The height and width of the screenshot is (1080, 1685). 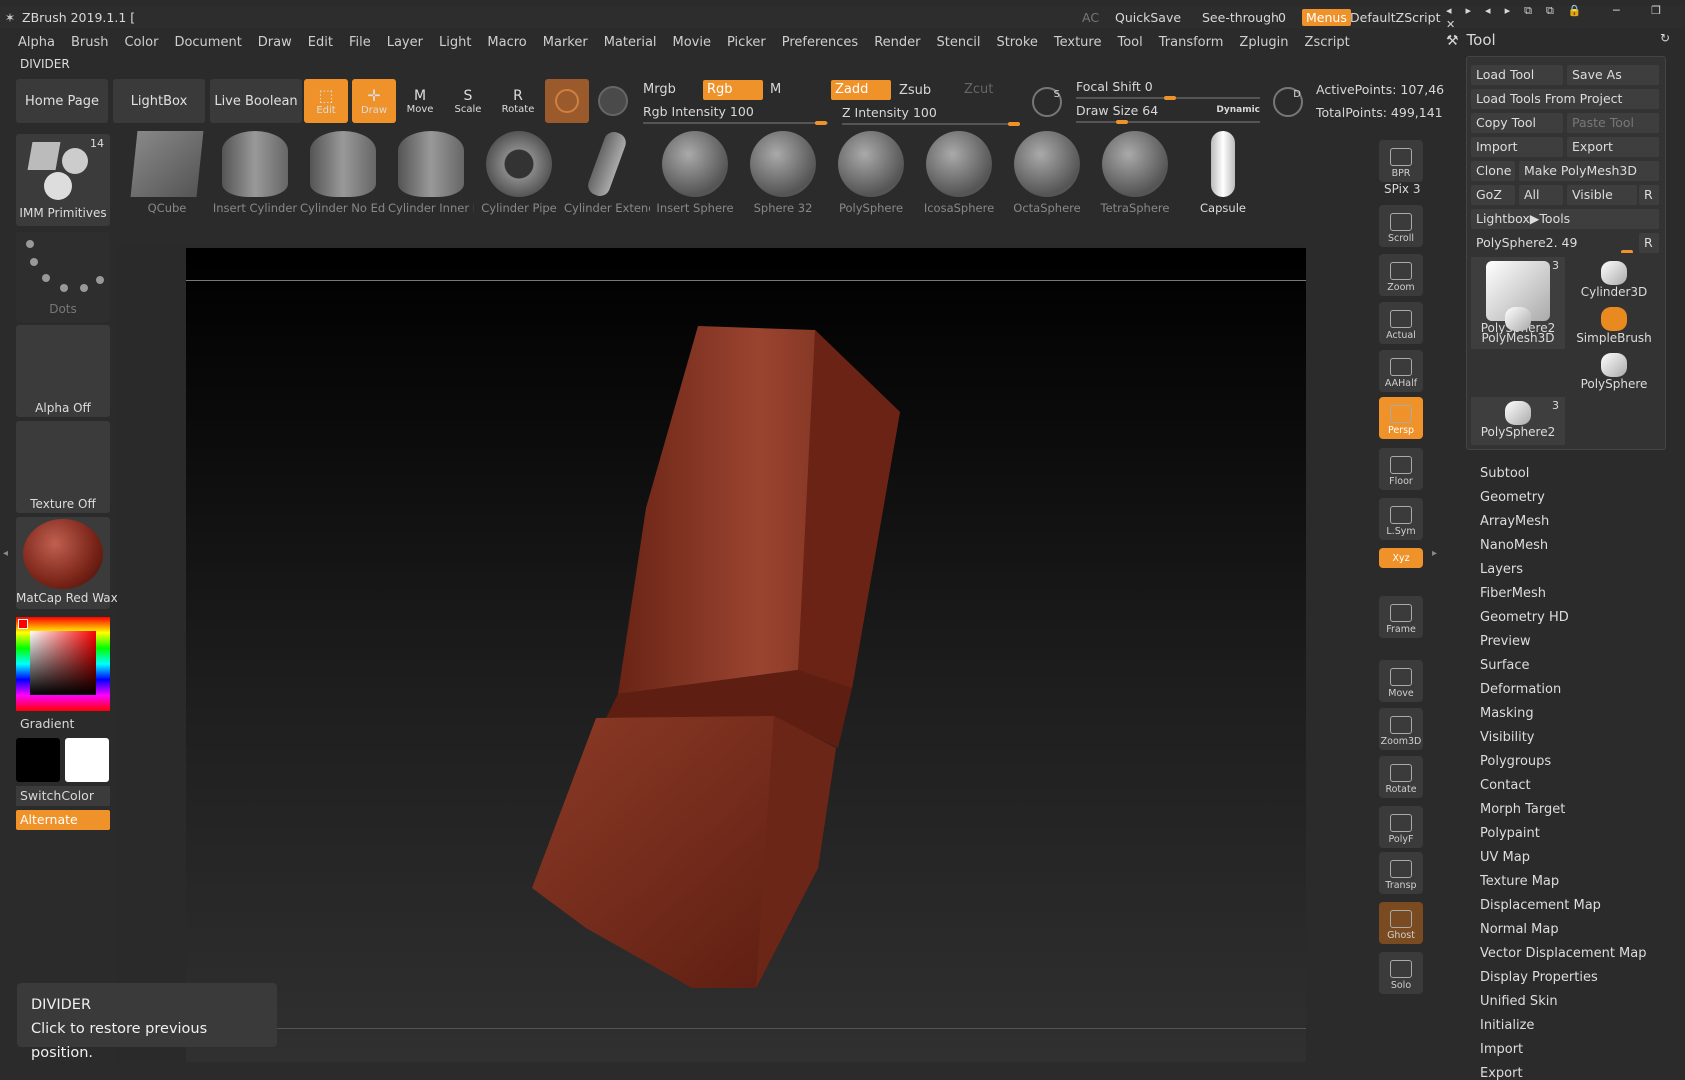 I want to click on rail-solo-button: Solo, so click(x=1401, y=973).